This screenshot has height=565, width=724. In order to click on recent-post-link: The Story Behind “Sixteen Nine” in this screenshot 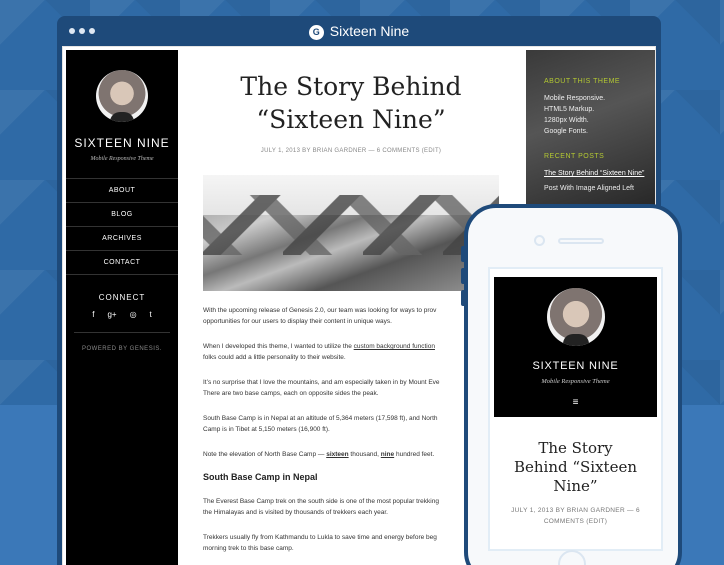, I will do `click(599, 173)`.